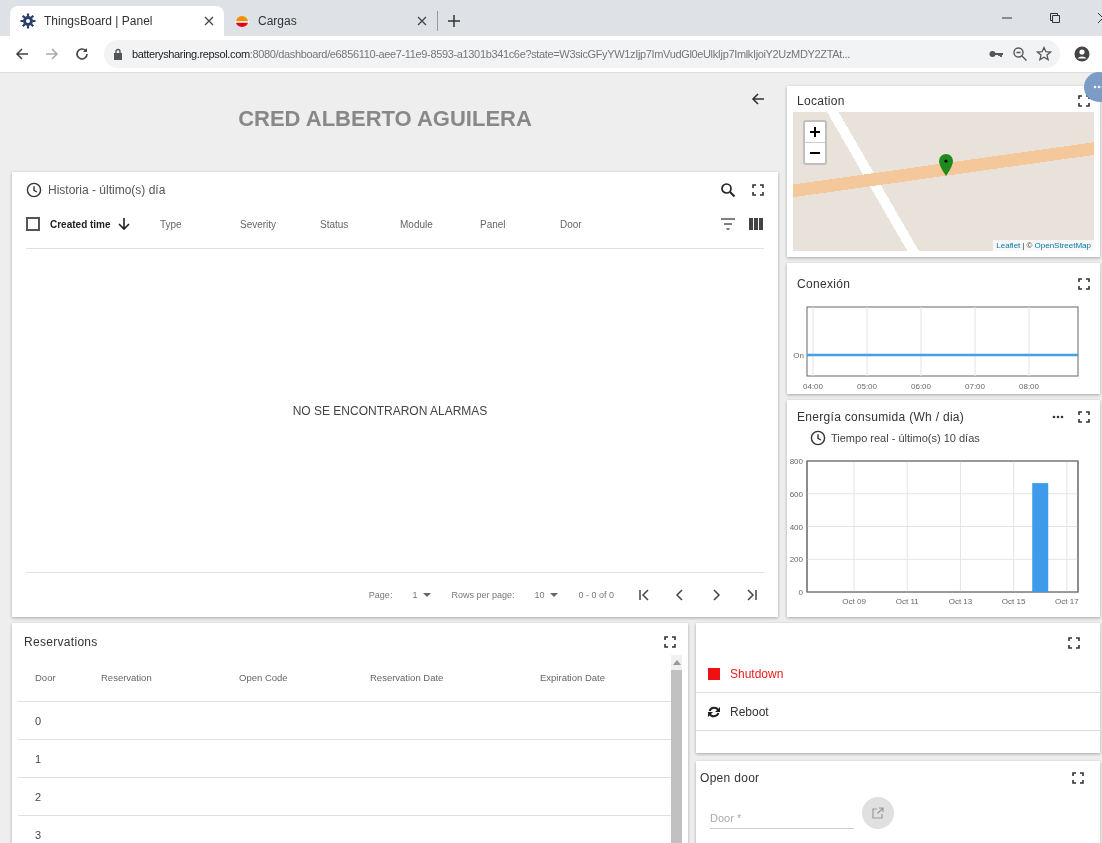 The image size is (1102, 843). I want to click on column-header: Expiration Date, so click(562, 677).